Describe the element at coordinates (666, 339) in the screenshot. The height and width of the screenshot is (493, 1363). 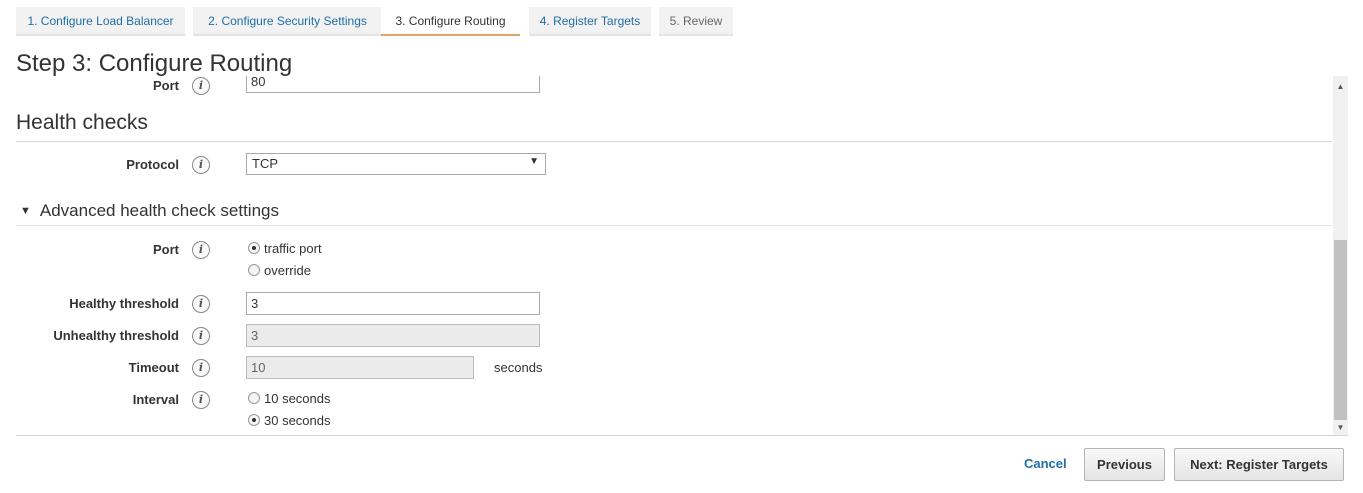
I see `unhealthy-threshold-row: Unhealthy threshold i` at that location.